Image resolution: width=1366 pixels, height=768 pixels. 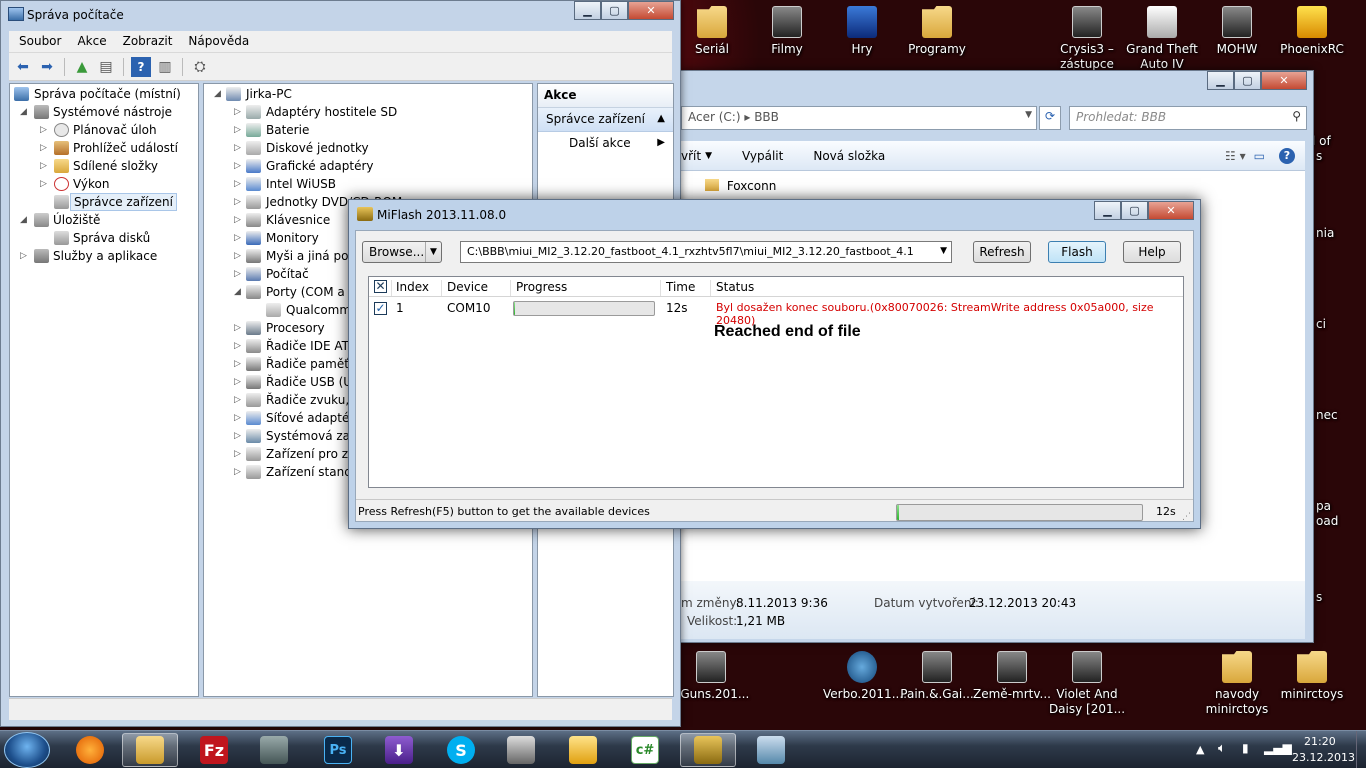 I want to click on breadcrumb-drive: Acer (C:), so click(x=714, y=117).